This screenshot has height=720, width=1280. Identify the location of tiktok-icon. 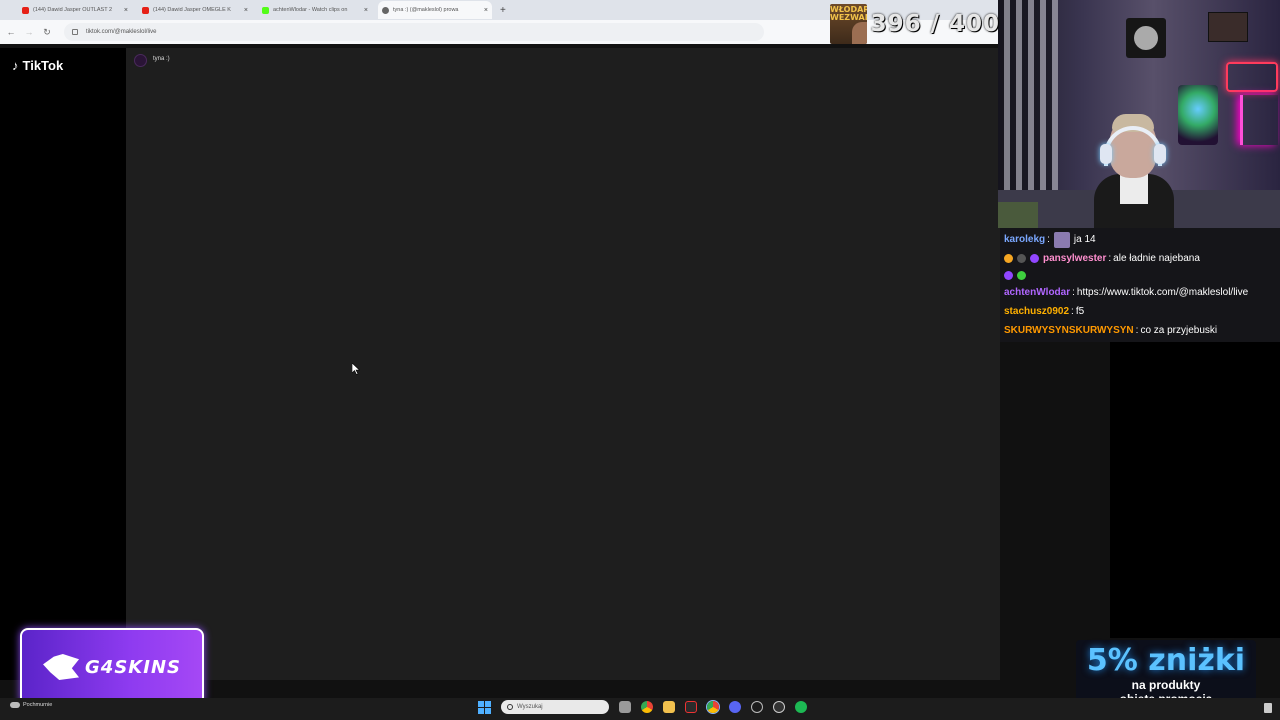
(385, 10).